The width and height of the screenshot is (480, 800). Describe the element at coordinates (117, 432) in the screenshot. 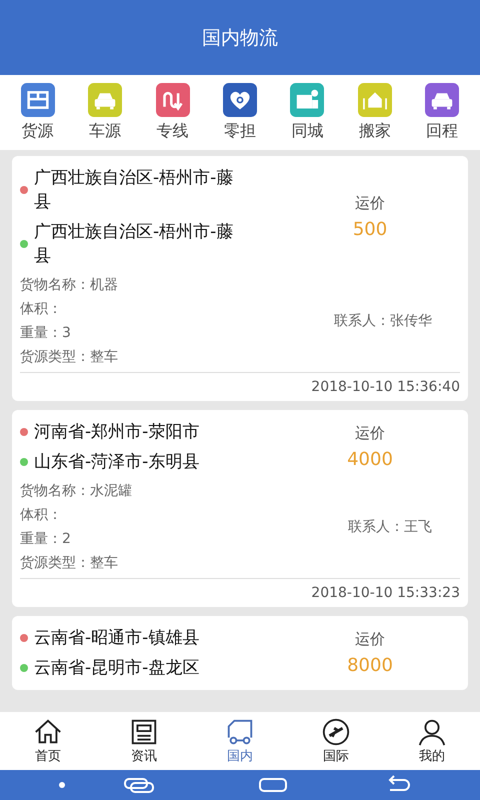

I see `origin-address: 河南省-郑州市-荥阳市` at that location.